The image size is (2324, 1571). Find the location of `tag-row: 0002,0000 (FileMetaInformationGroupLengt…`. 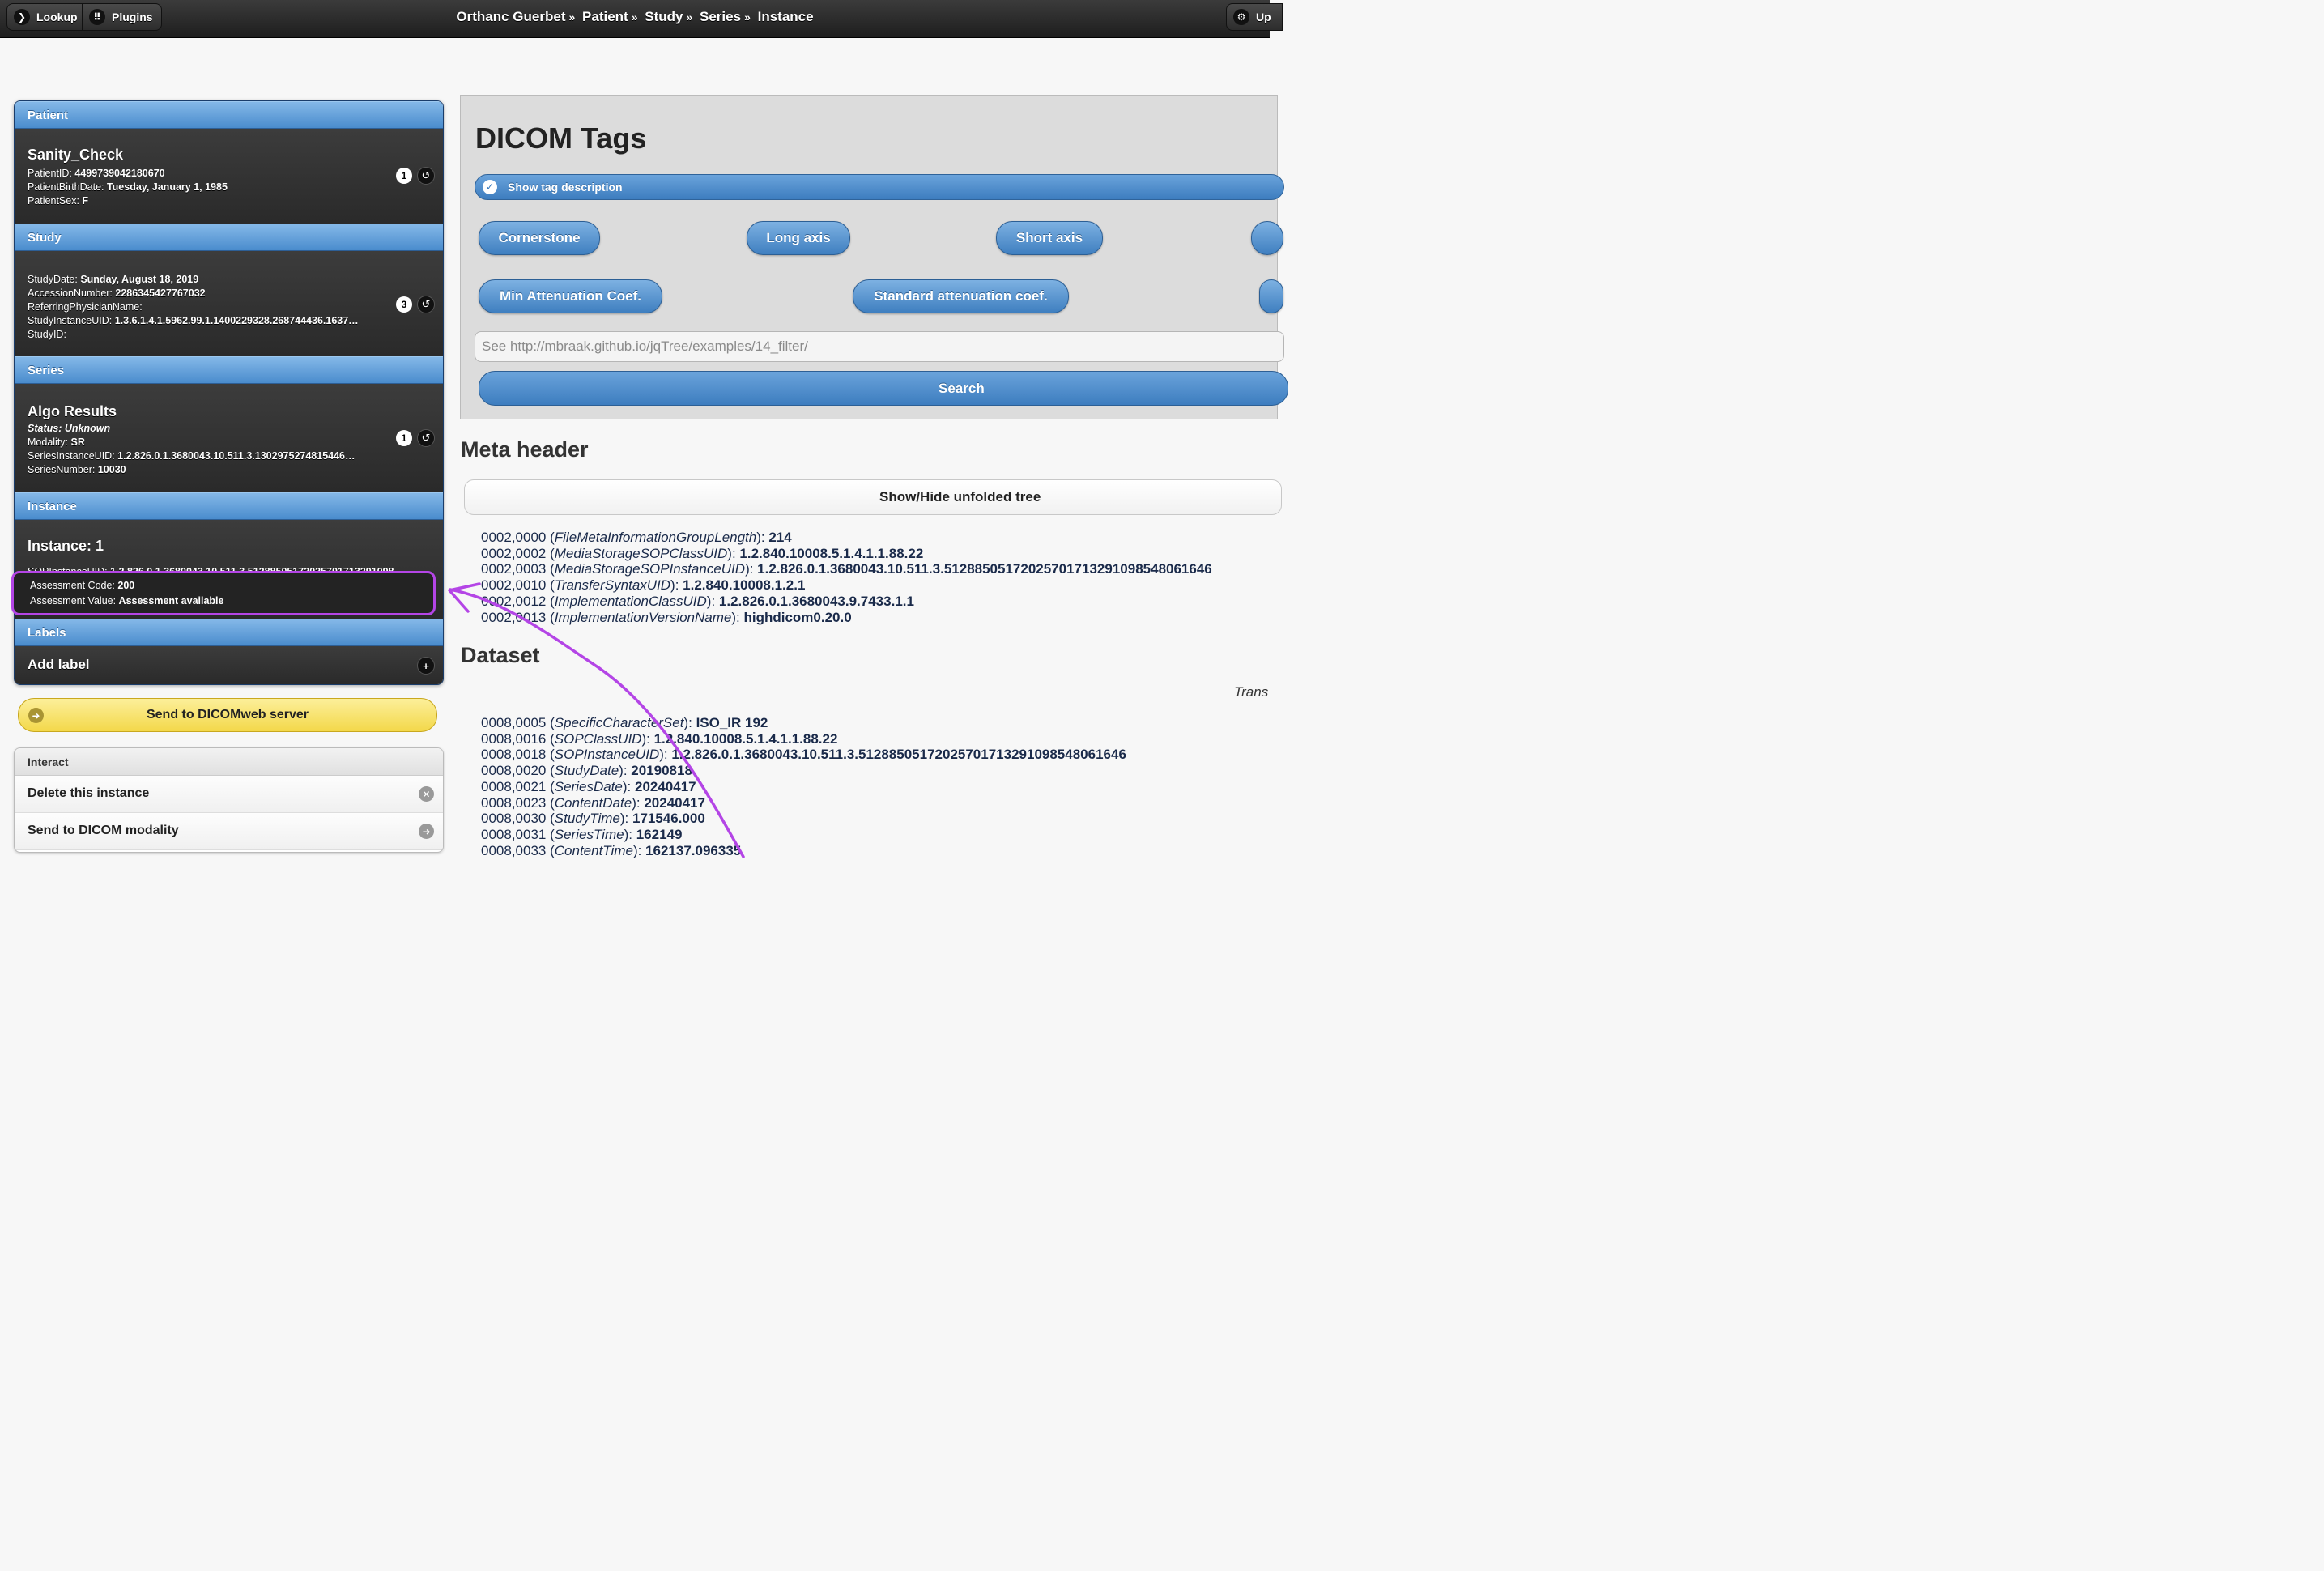

tag-row: 0002,0000 (FileMetaInformationGroupLengt… is located at coordinates (636, 537).